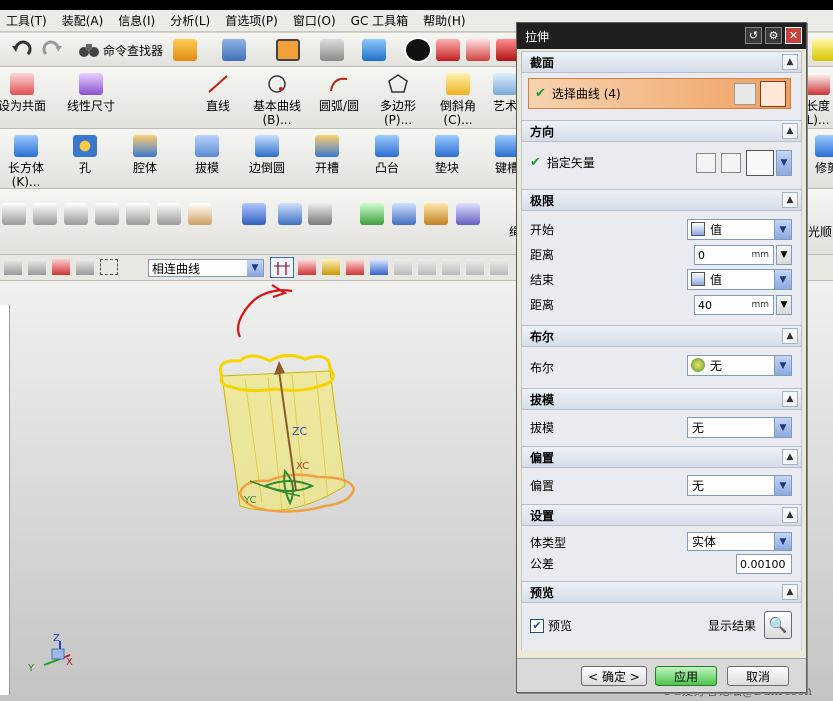 This screenshot has width=833, height=701. Describe the element at coordinates (190, 20) in the screenshot. I see `menu-analysis: 分析(L)` at that location.